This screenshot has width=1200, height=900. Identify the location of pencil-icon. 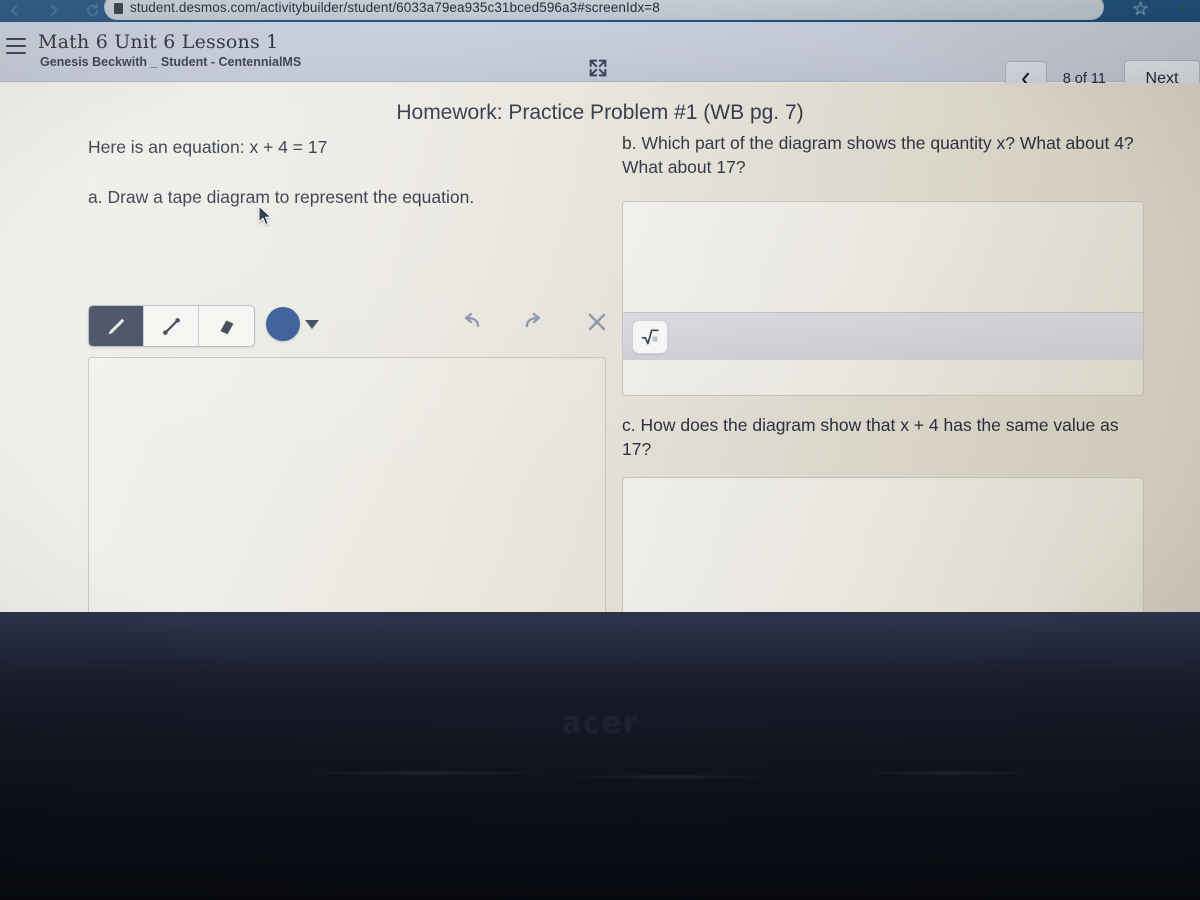
(115, 326).